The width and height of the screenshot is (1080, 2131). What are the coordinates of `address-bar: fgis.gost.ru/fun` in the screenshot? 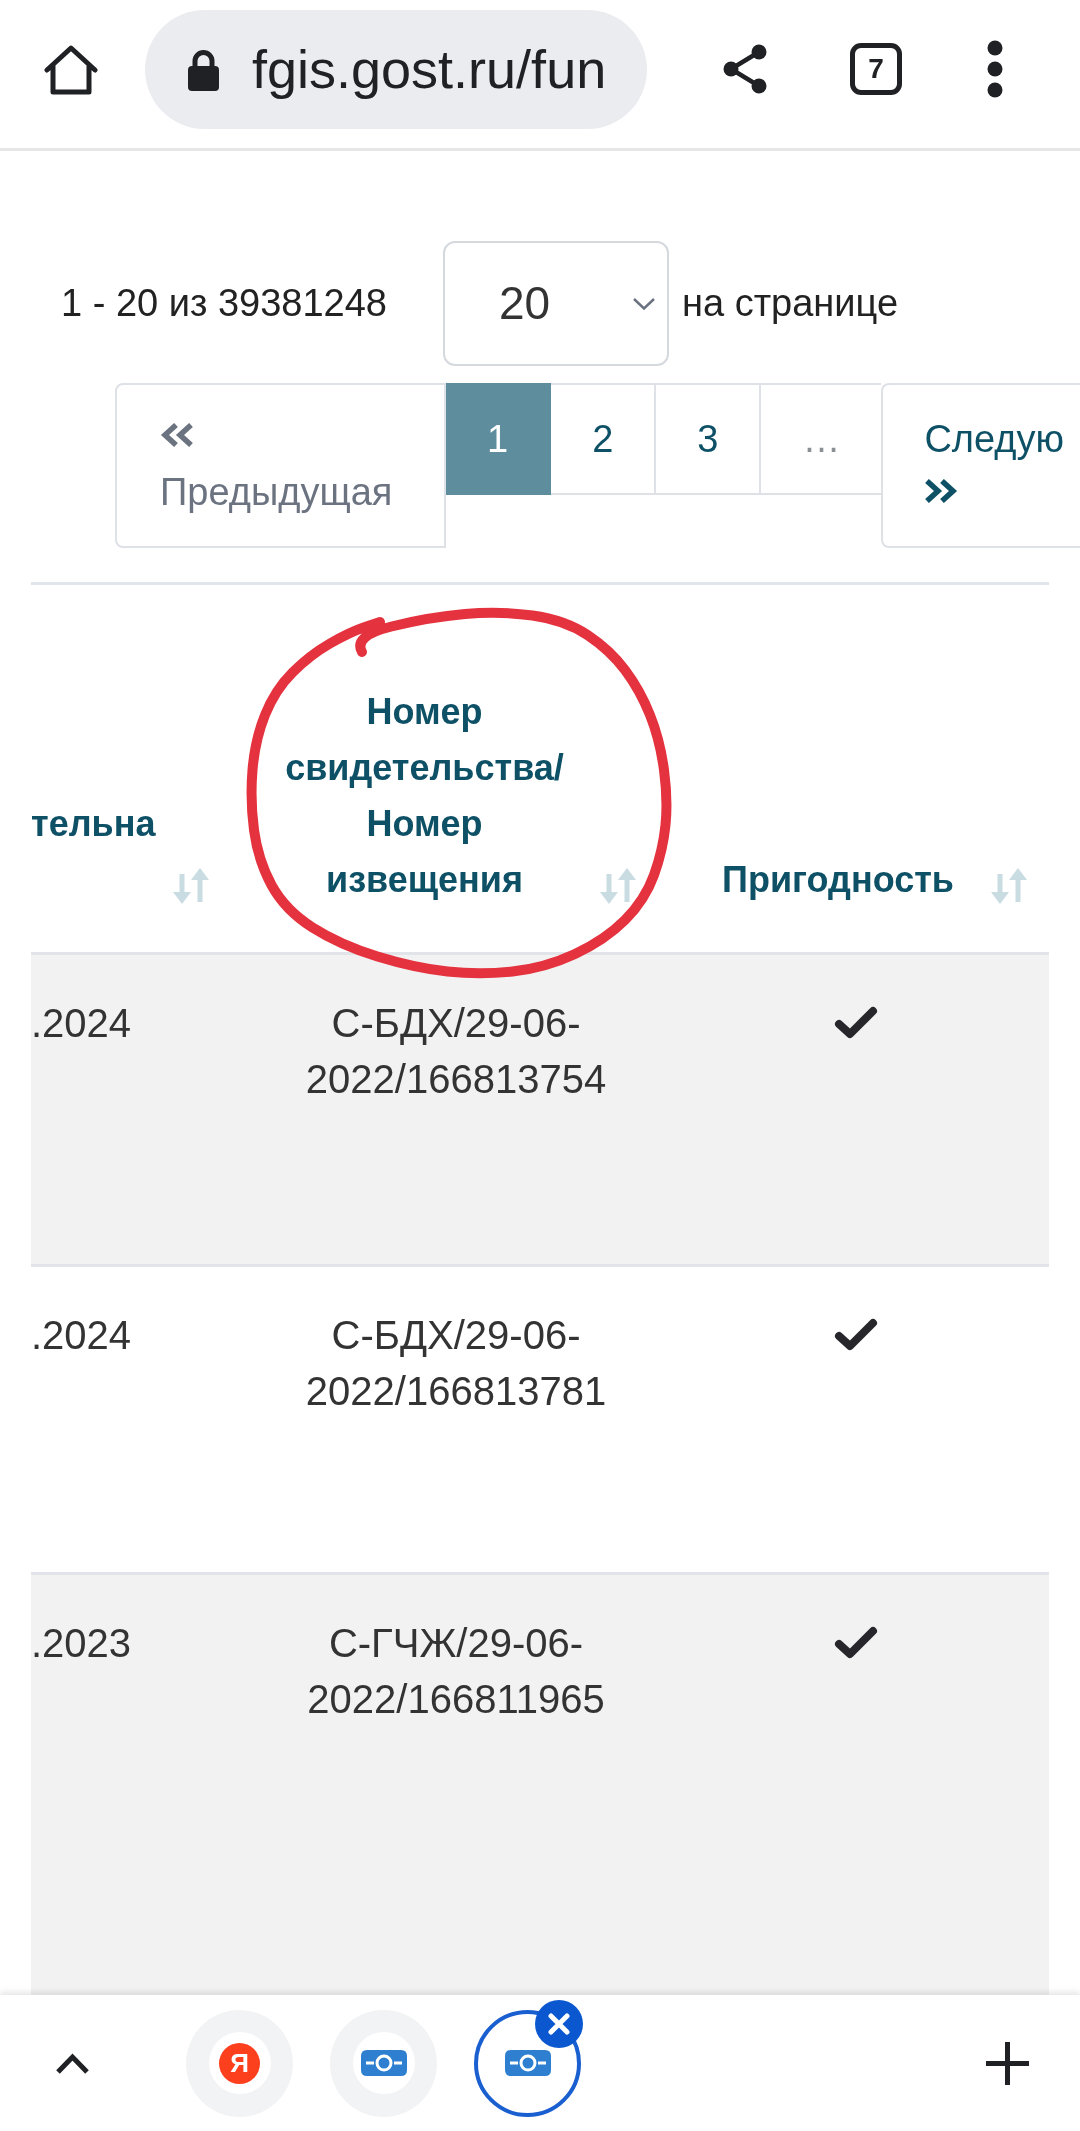 It's located at (396, 69).